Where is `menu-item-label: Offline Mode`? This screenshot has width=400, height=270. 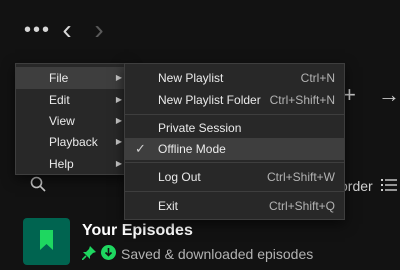
menu-item-label: Offline Mode is located at coordinates (192, 149).